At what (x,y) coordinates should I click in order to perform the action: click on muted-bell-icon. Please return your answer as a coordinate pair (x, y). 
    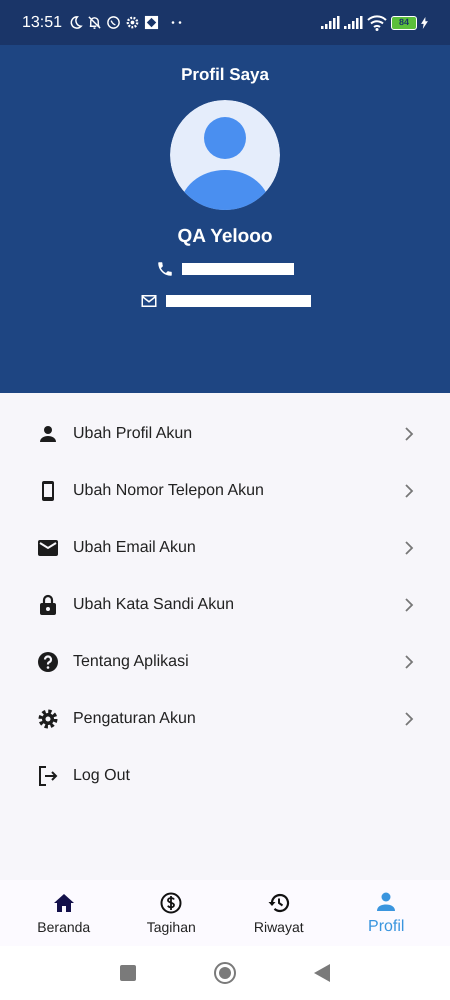
    Looking at the image, I should click on (94, 22).